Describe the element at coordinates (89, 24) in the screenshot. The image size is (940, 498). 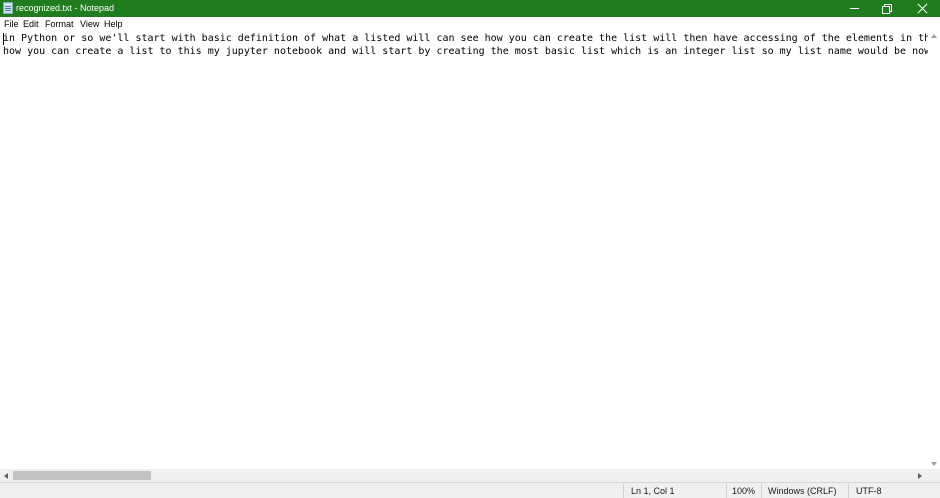
I see `menu-view: View` at that location.